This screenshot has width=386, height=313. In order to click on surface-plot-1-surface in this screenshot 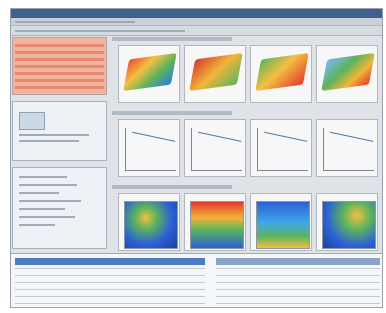, I will do `click(150, 72)`.